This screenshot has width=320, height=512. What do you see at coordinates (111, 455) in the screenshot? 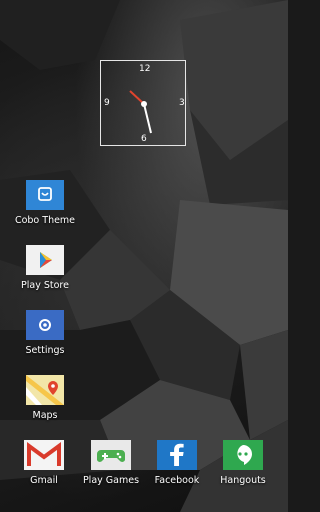
I see `play-games-icon` at bounding box center [111, 455].